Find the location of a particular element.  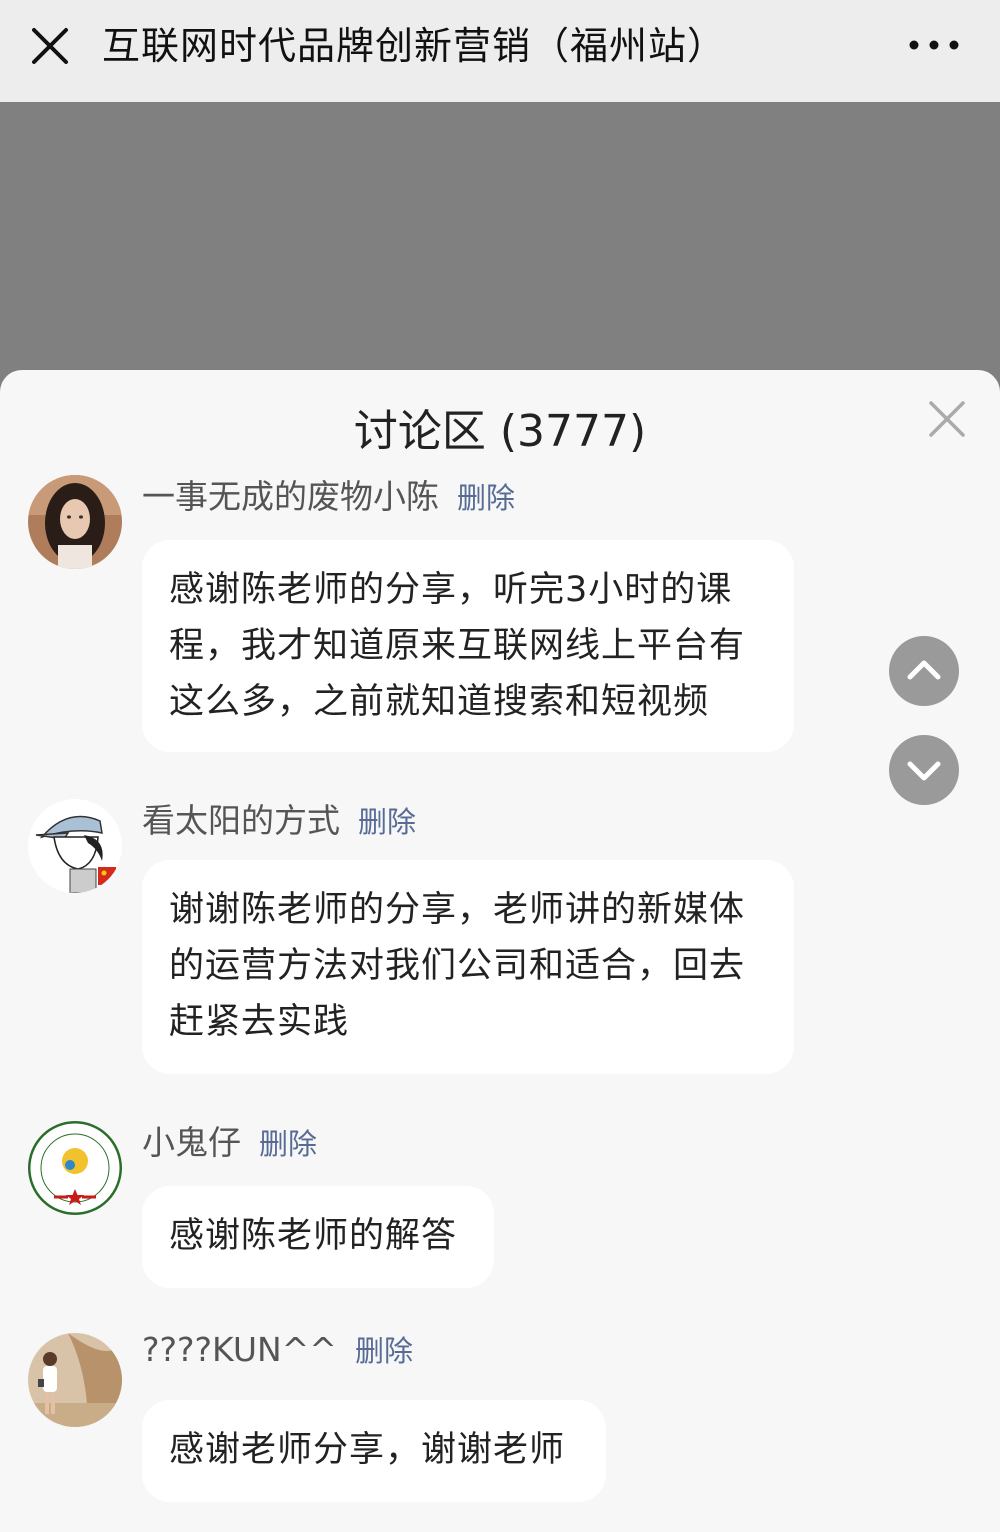

comment-text: 谢谢陈老师的分享，老师讲的新媒体的运营方法对我们公司和适合，回去赶紧去实践 is located at coordinates (457, 966).